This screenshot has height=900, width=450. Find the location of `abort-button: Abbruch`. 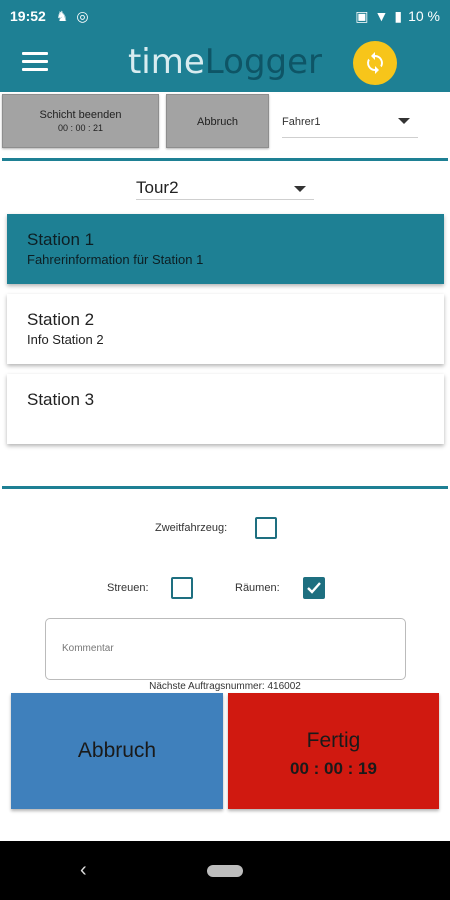

abort-button: Abbruch is located at coordinates (117, 751).